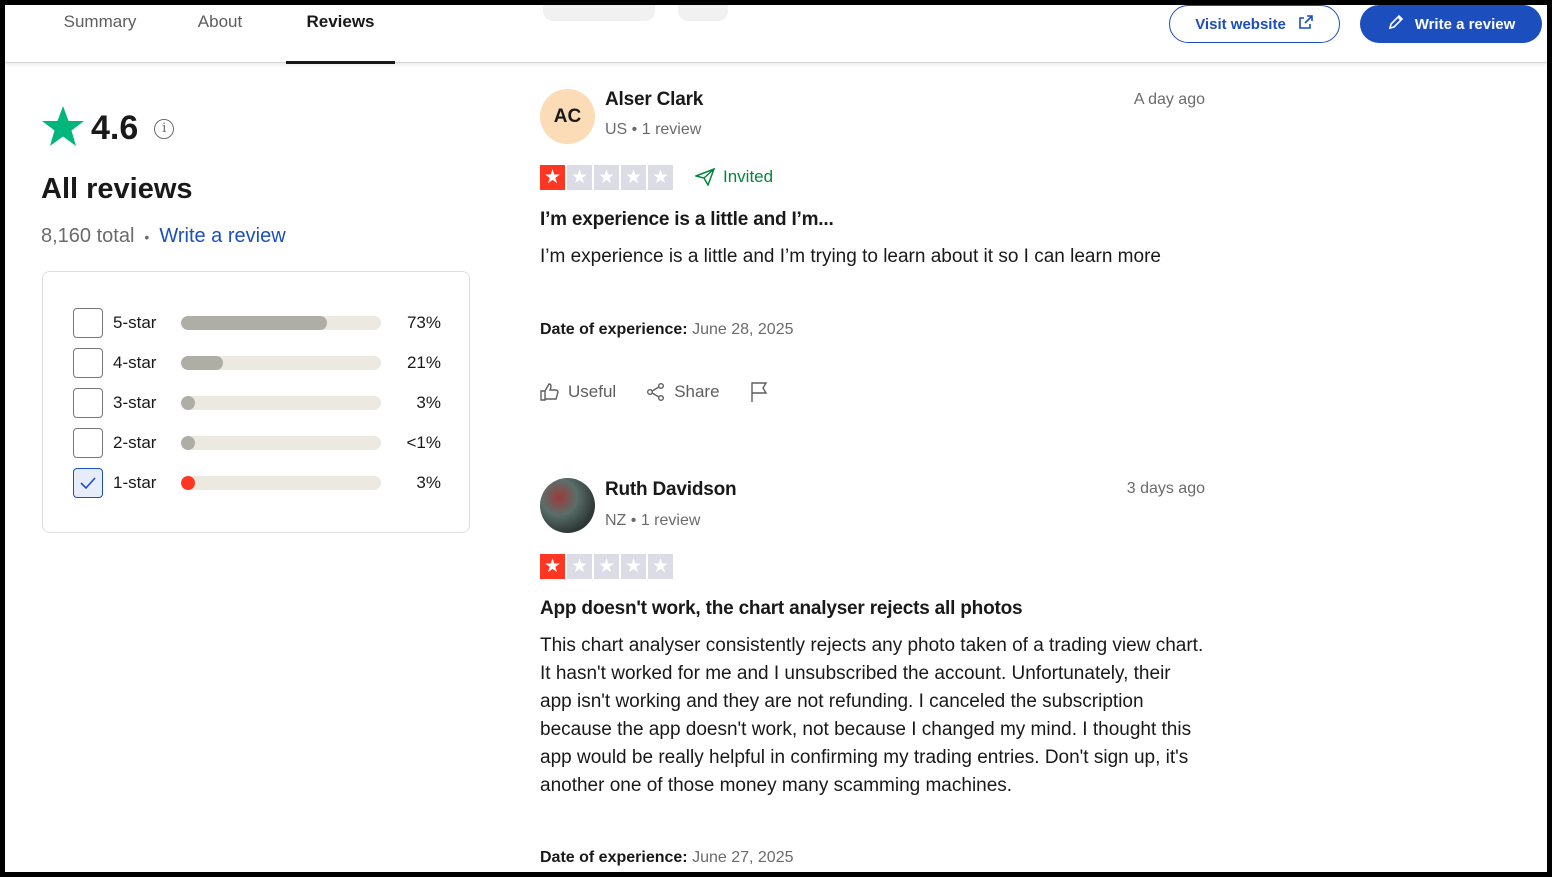 The height and width of the screenshot is (877, 1552). What do you see at coordinates (653, 129) in the screenshot?
I see `reviewer-meta: US • 1 review` at bounding box center [653, 129].